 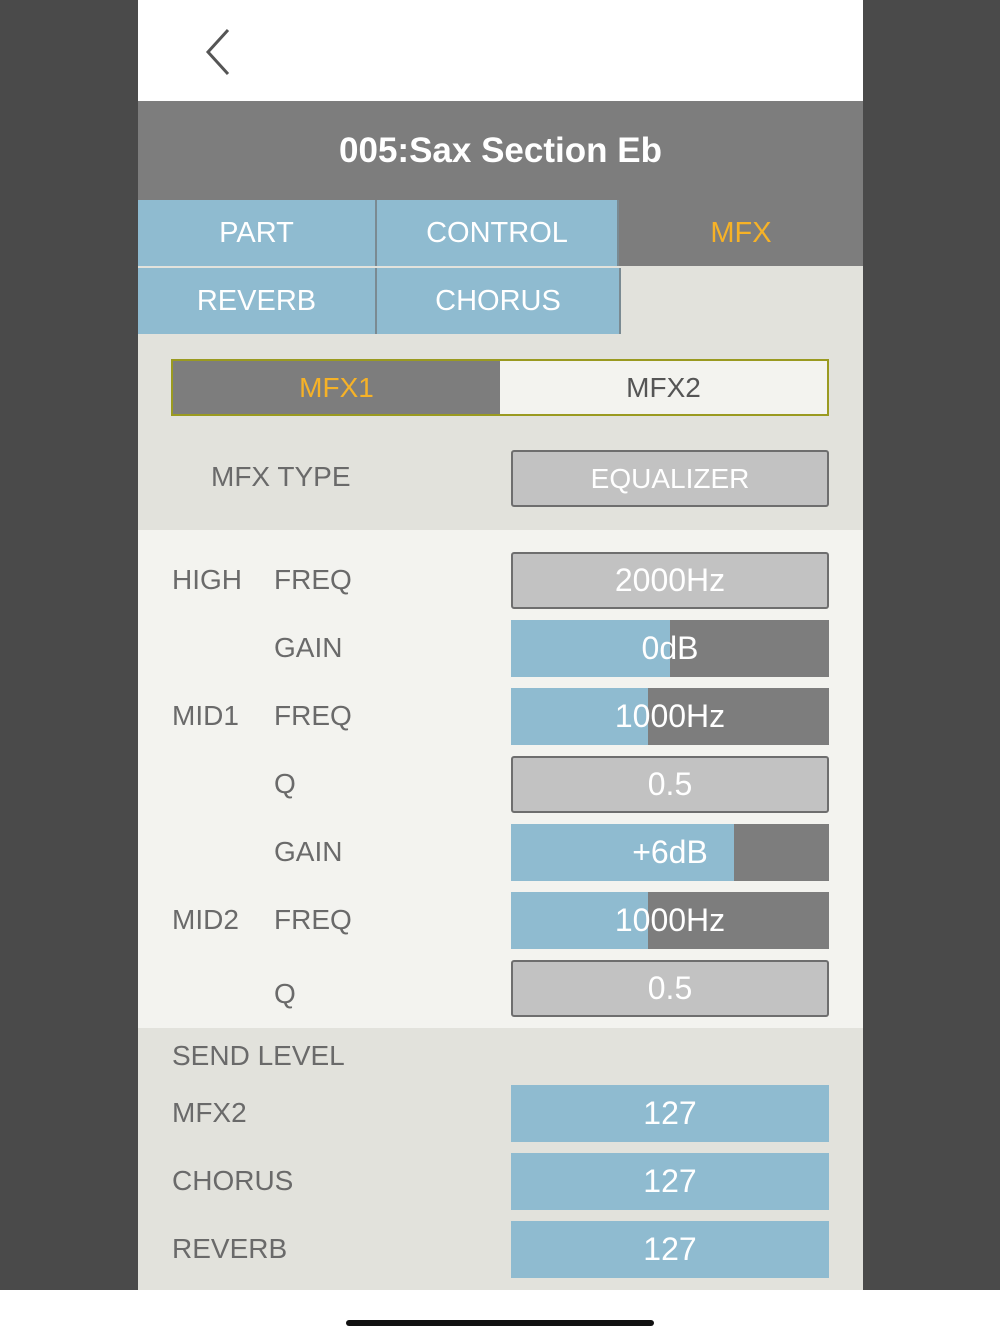 I want to click on send-chorus-label: CHORUS, so click(x=233, y=1180).